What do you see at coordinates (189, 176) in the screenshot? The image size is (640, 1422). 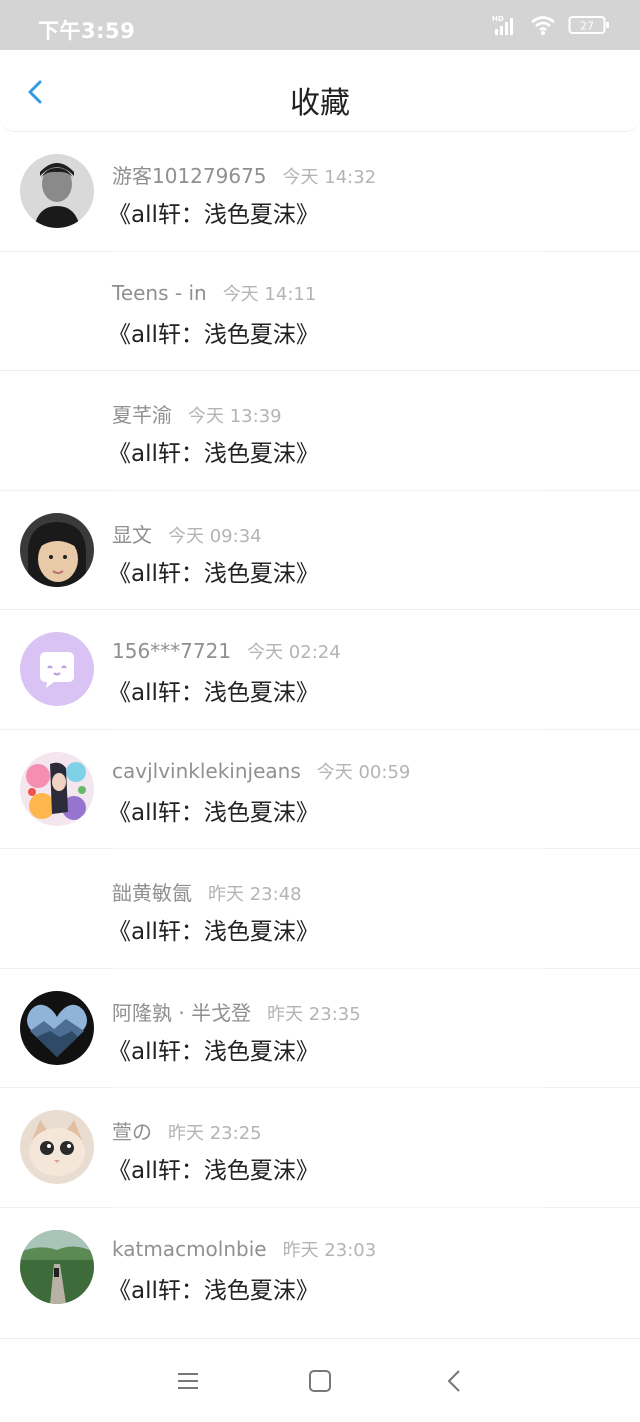 I see `user-name: 游客101279675` at bounding box center [189, 176].